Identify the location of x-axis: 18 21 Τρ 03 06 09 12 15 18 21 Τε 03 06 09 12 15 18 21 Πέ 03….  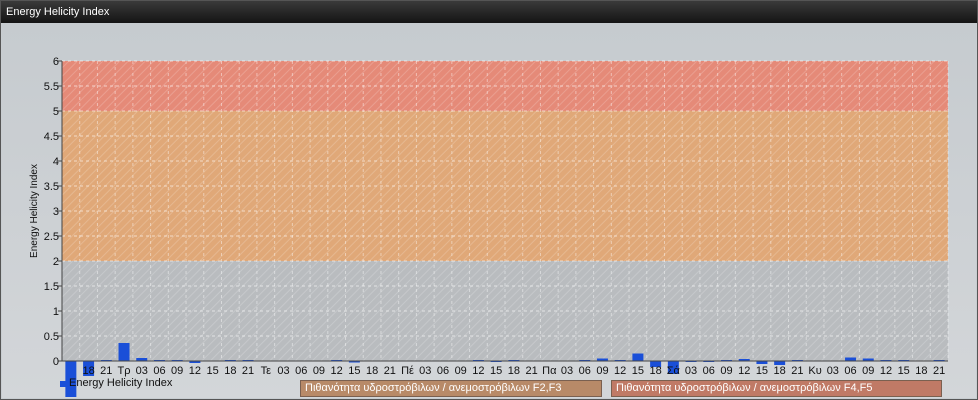
(505, 368).